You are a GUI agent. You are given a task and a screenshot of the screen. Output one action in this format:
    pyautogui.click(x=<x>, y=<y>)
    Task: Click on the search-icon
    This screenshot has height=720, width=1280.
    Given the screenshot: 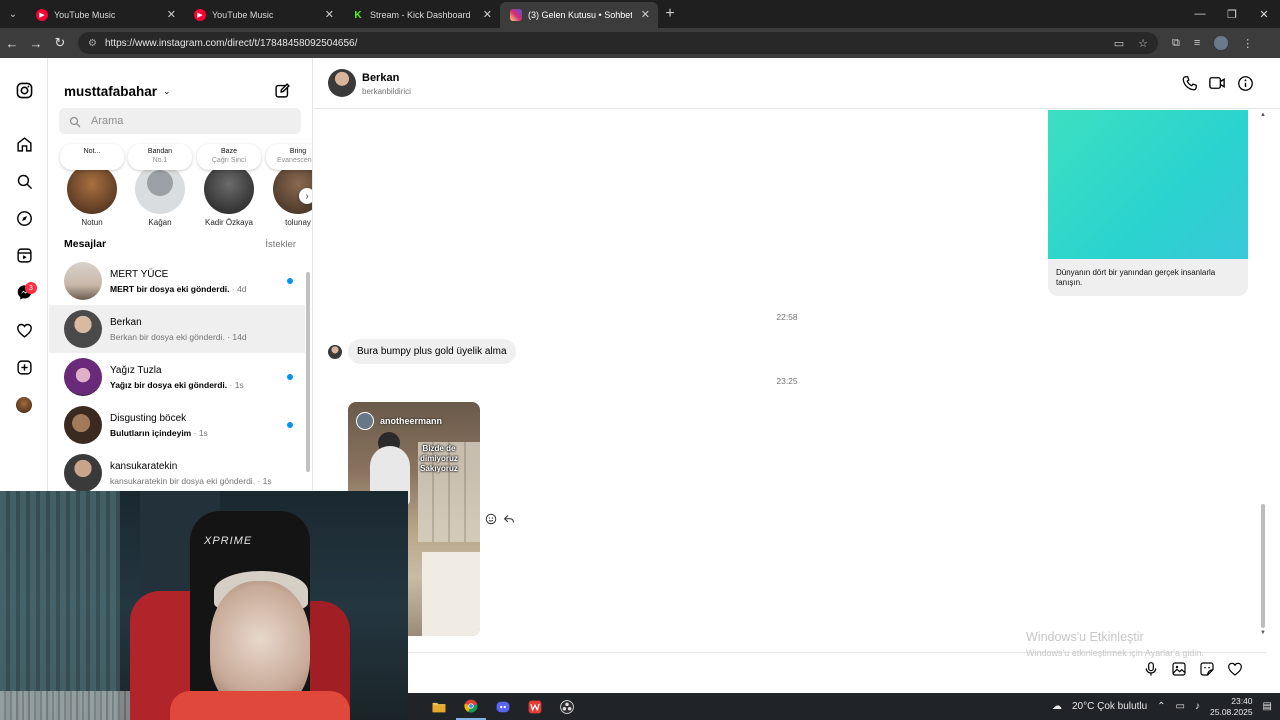 What is the action you would take?
    pyautogui.click(x=24, y=181)
    